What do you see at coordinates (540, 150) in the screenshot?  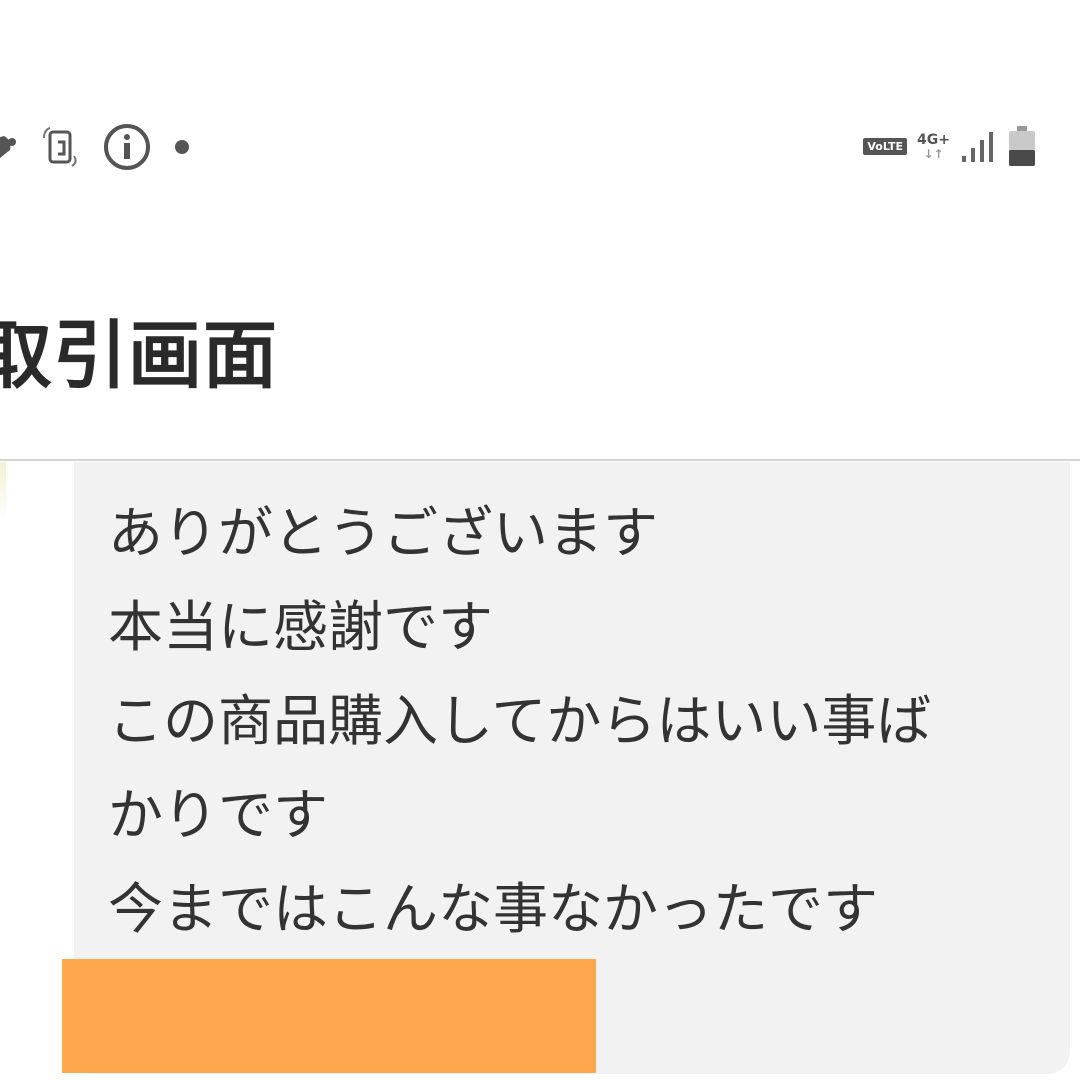 I see `status-bar: VoLTE 4G+ ↓↑` at bounding box center [540, 150].